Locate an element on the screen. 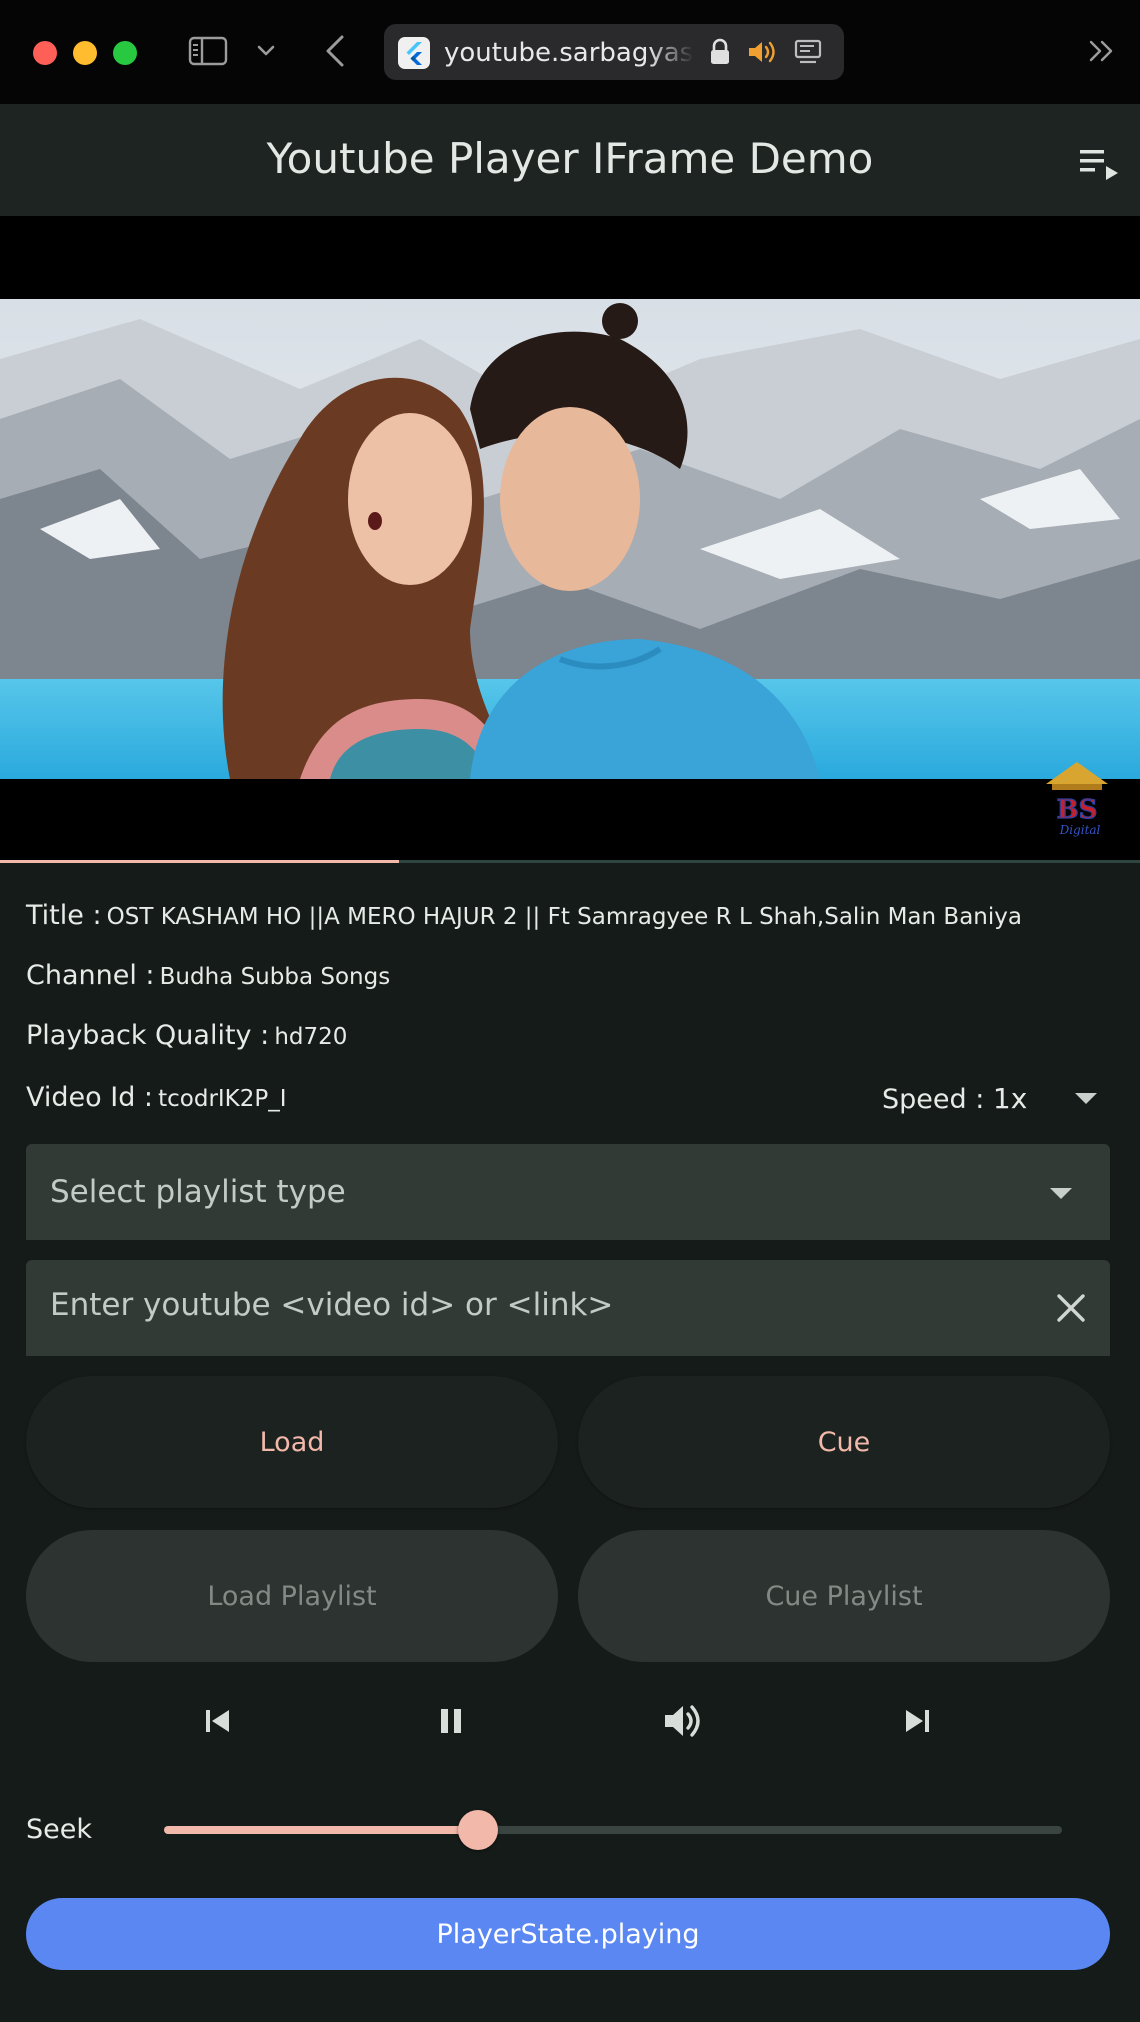  flutter-favicon is located at coordinates (414, 53).